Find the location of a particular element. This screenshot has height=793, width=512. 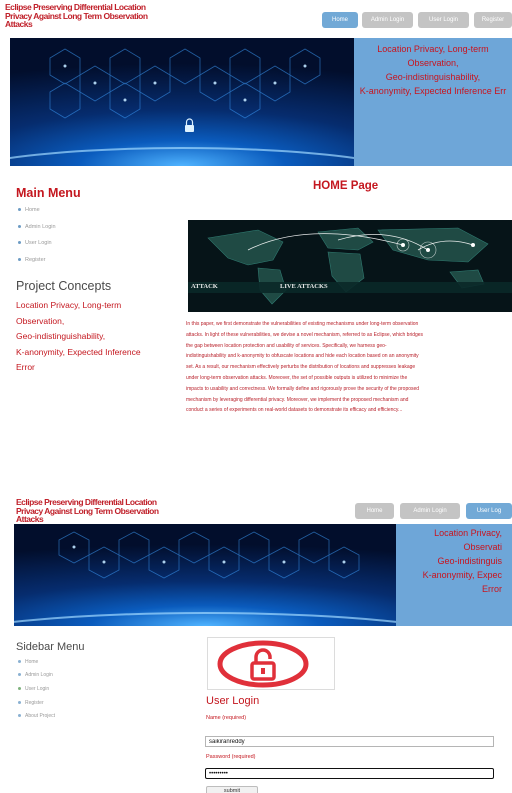

main-menu-item-user-login: User Login is located at coordinates (35, 243).